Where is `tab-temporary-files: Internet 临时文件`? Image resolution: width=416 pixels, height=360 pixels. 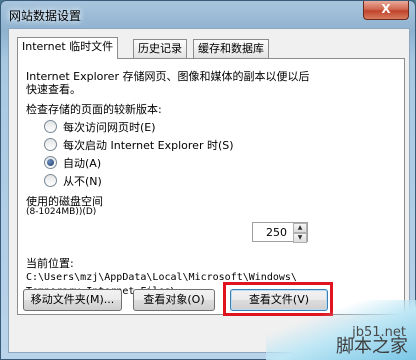 tab-temporary-files: Internet 临时文件 is located at coordinates (68, 48).